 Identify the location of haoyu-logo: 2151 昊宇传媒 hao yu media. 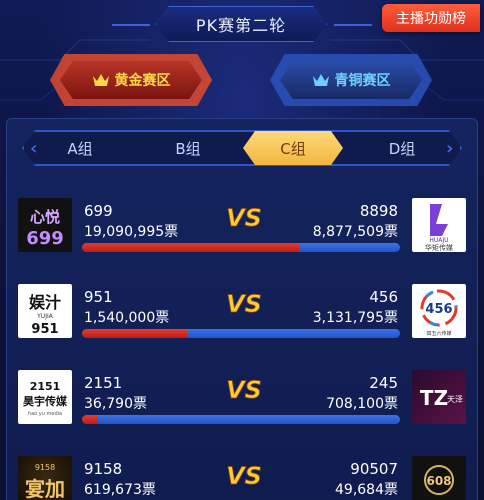
(45, 397).